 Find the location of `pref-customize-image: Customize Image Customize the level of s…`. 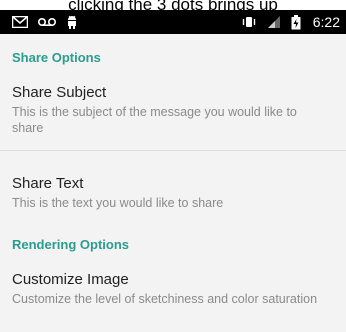

pref-customize-image: Customize Image Customize the level of s… is located at coordinates (173, 289).